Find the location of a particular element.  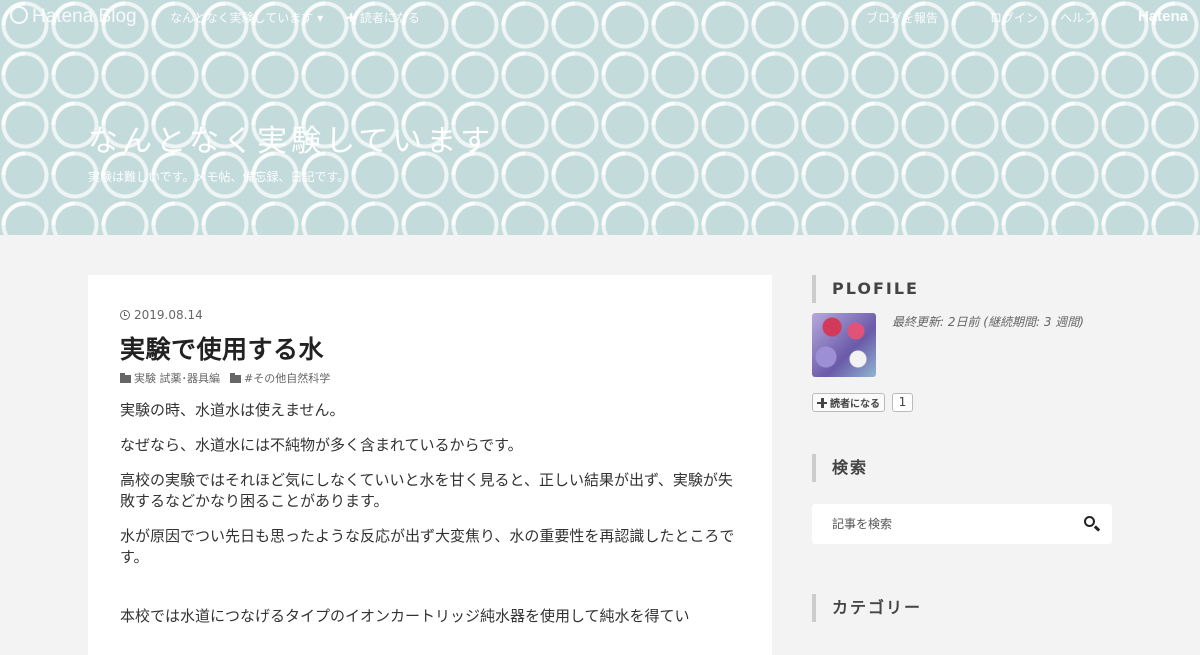

search-heading: 検索 is located at coordinates (840, 468).